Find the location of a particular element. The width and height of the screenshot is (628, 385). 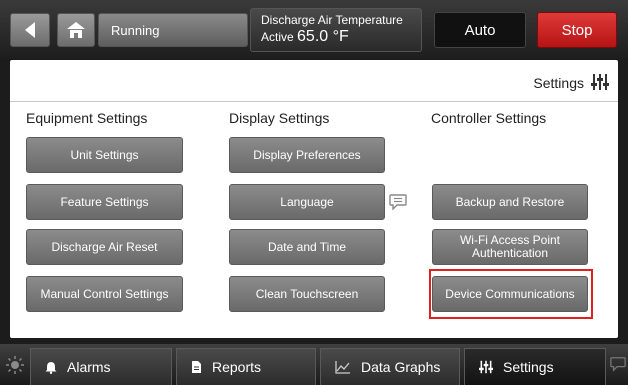

clean-touchscreen-button: Clean Touchscreen is located at coordinates (307, 294).